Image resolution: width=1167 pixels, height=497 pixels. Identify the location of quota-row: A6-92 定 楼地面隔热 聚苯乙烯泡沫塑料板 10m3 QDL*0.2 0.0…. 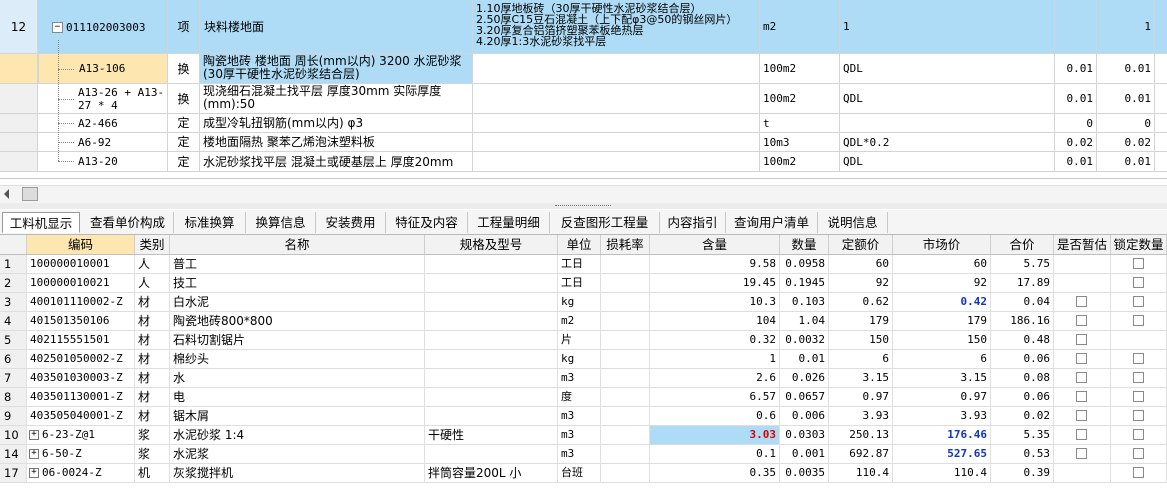
(583, 142).